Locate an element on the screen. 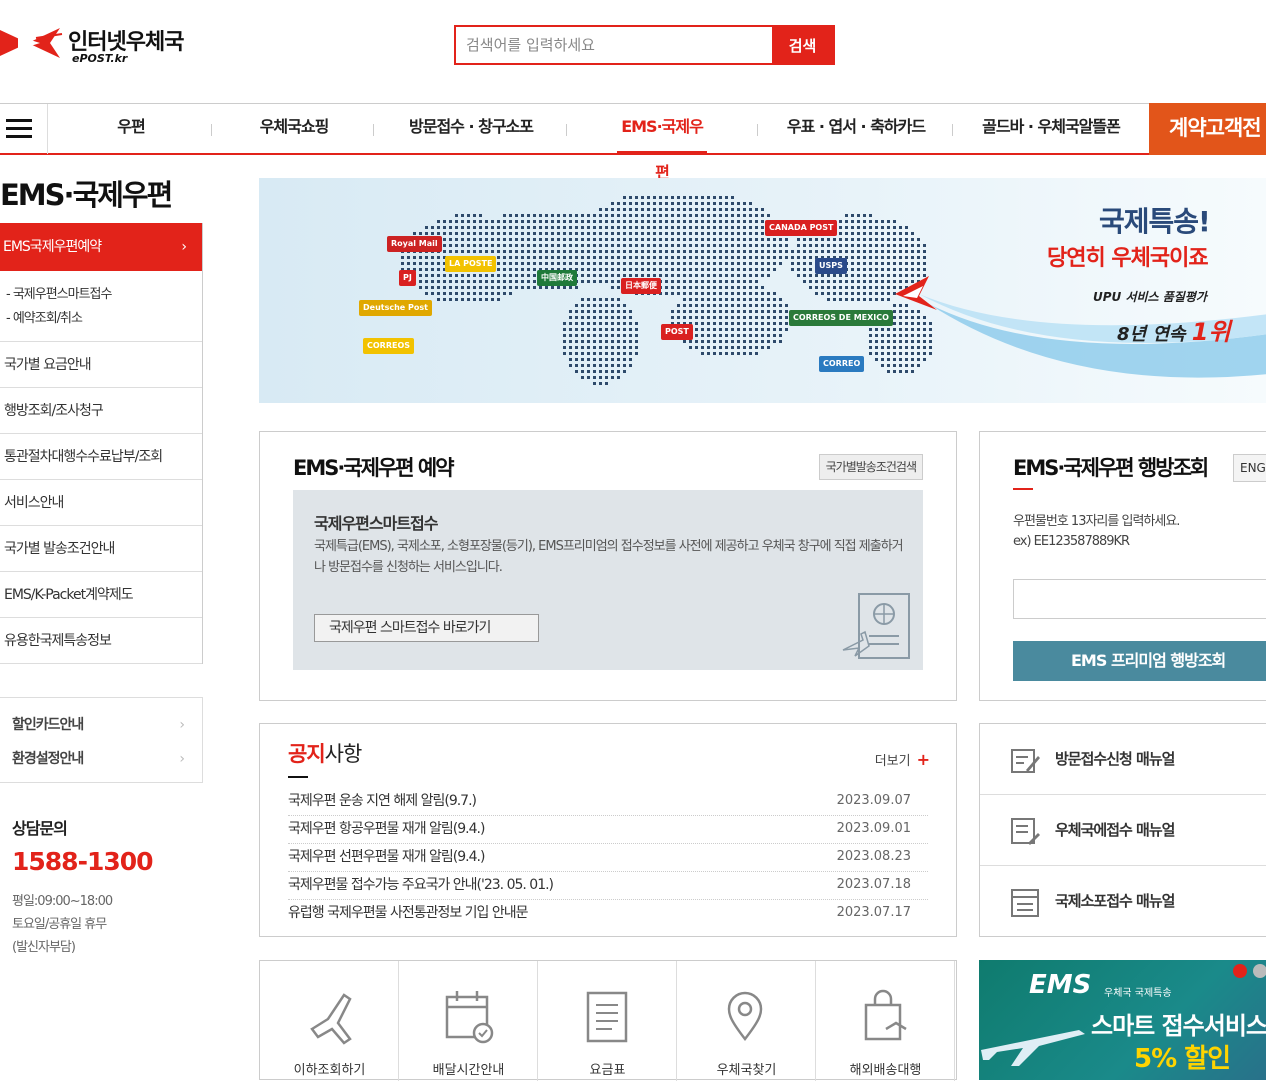 This screenshot has height=1081, width=1266. smart-receipt-heading: 국제우편스마트접수 is located at coordinates (376, 523).